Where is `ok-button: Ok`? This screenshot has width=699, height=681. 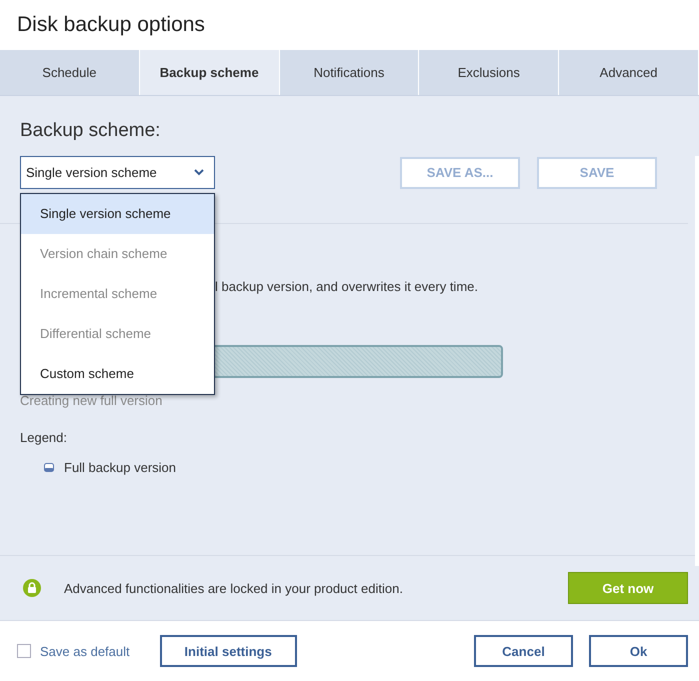
ok-button: Ok is located at coordinates (638, 651).